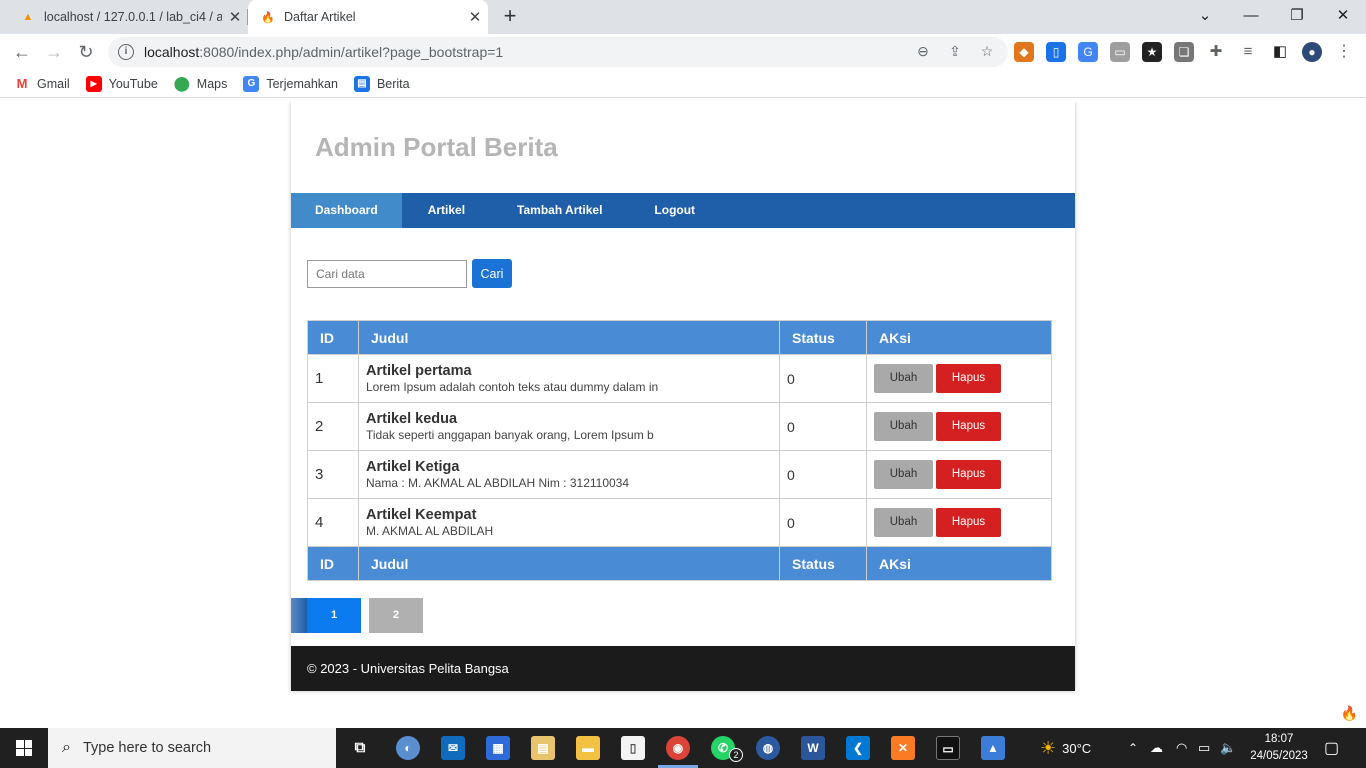 This screenshot has width=1366, height=768. I want to click on bookmark-label: Berita, so click(393, 83).